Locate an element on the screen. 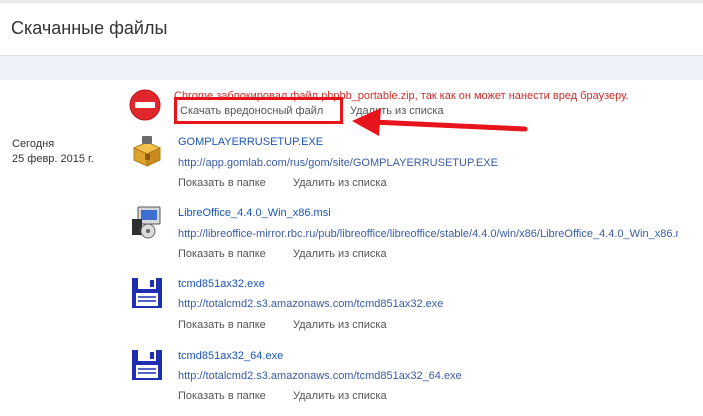  download-name: GOMPLAYERRUSETUP.EXE is located at coordinates (250, 142).